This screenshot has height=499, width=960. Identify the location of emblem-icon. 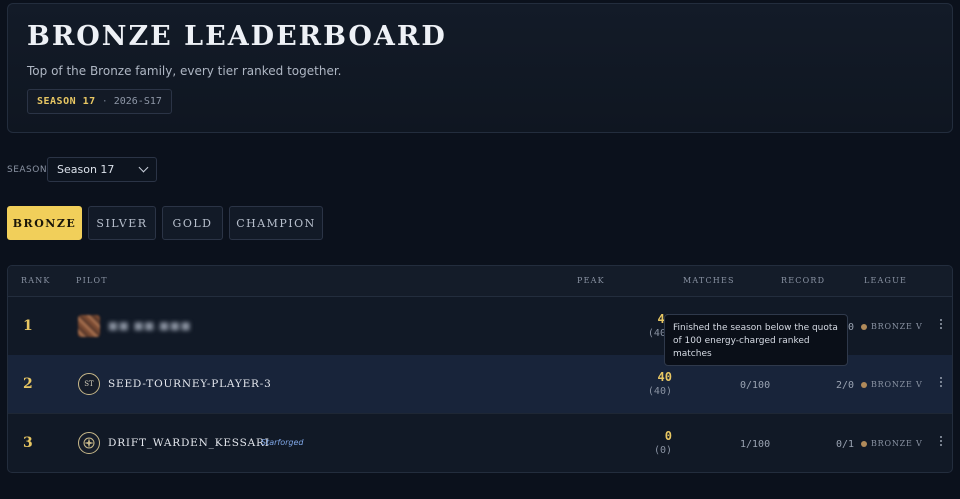
(89, 443).